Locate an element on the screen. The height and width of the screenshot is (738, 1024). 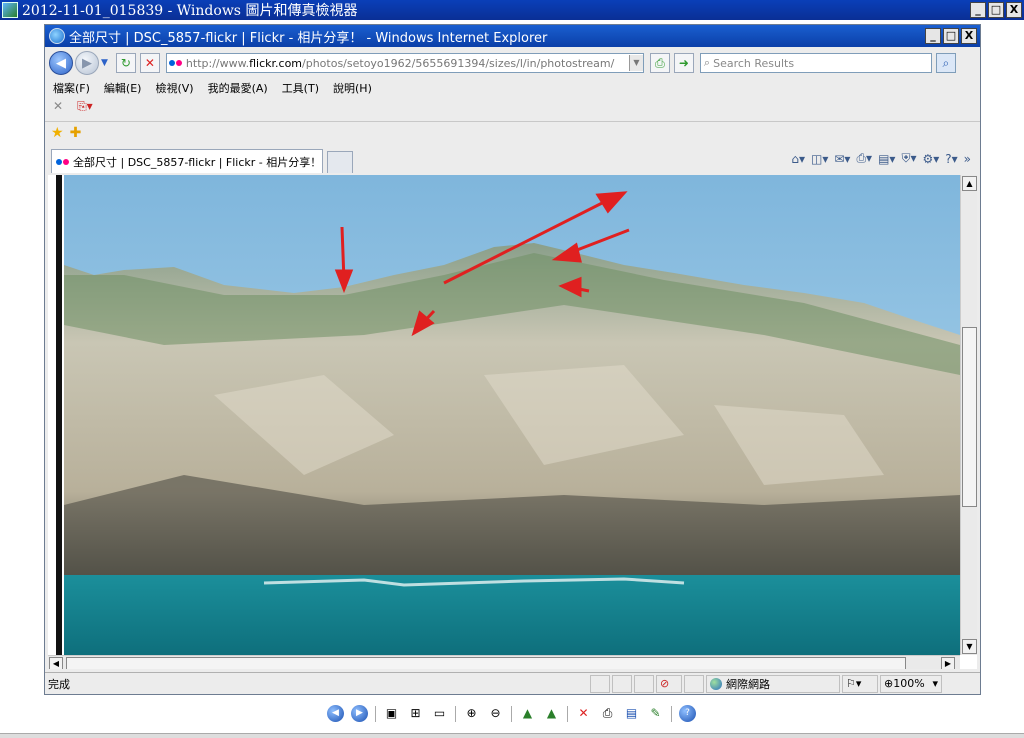
menu-file: 檔案(F) is located at coordinates (71, 88).